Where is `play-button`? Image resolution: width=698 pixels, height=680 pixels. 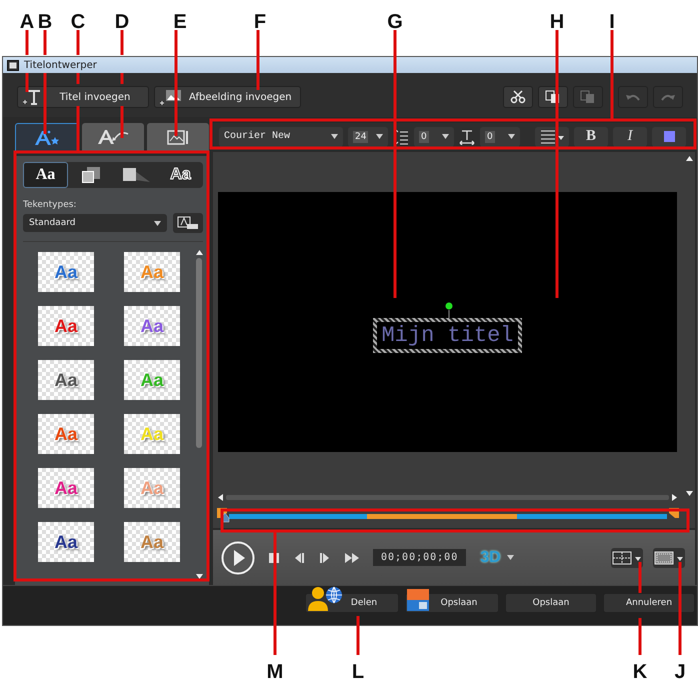 play-button is located at coordinates (238, 557).